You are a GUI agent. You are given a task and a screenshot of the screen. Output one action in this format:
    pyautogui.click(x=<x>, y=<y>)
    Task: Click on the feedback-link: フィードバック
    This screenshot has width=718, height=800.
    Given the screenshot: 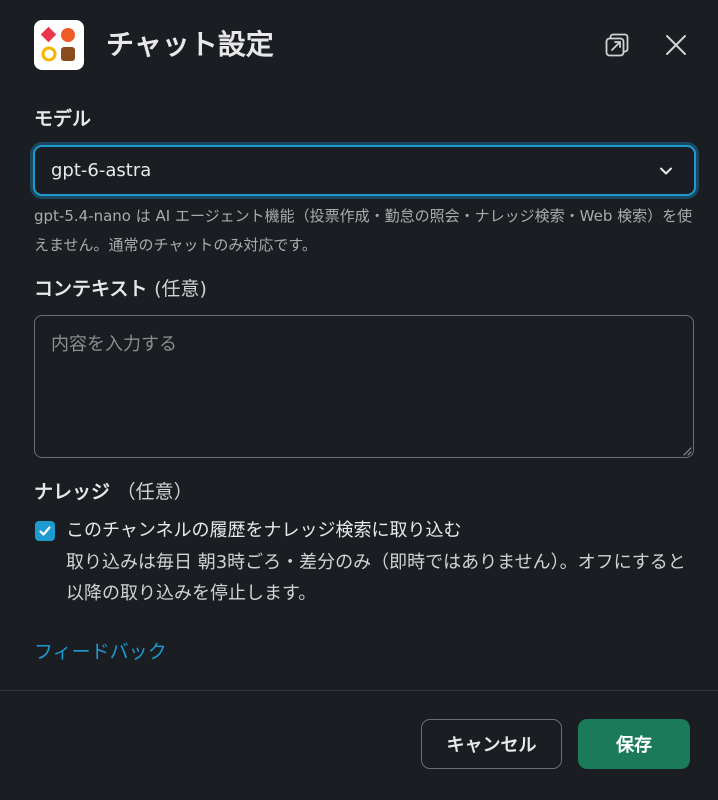 What is the action you would take?
    pyautogui.click(x=100, y=652)
    